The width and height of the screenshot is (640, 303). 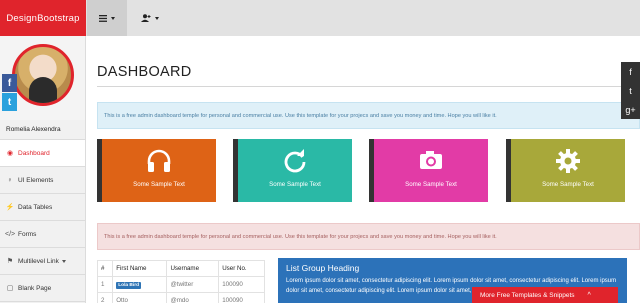 I want to click on table-header-row: # First Name Username User No., so click(x=180, y=268).